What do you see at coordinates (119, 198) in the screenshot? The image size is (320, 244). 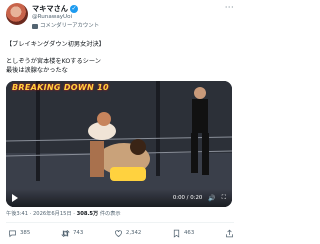 I see `video-controls: 0:00 / 0:20 🔊 ⛶` at bounding box center [119, 198].